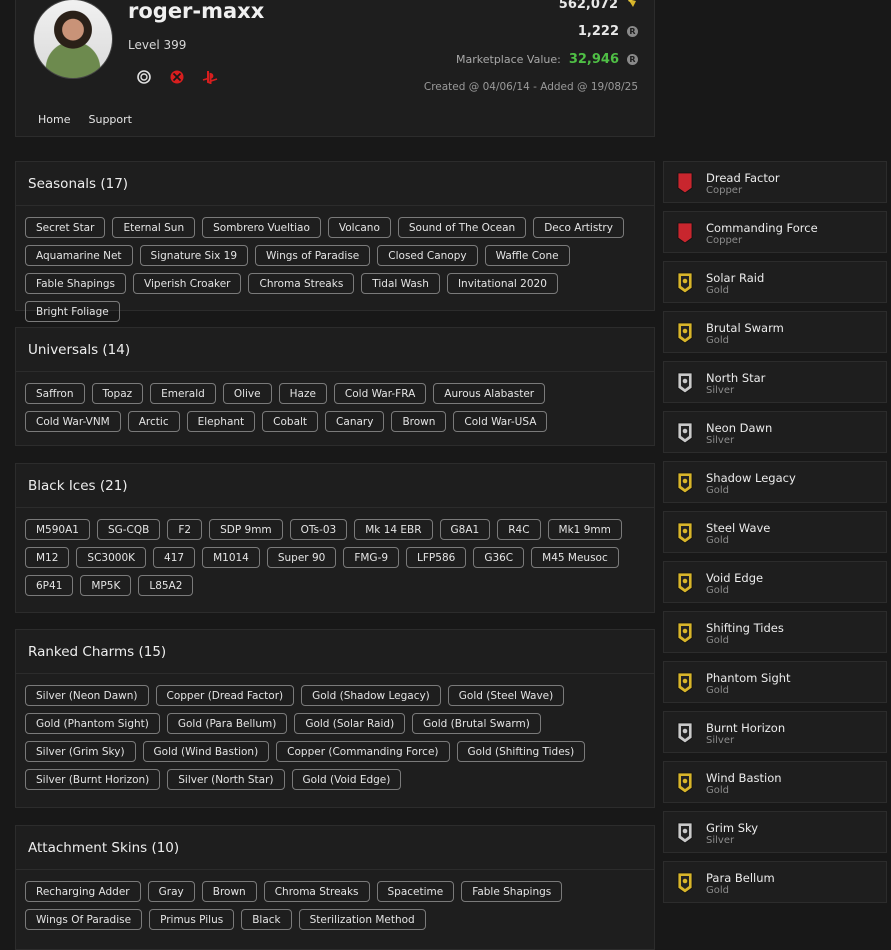  I want to click on charm-card: Dread Factor Copper, so click(775, 182).